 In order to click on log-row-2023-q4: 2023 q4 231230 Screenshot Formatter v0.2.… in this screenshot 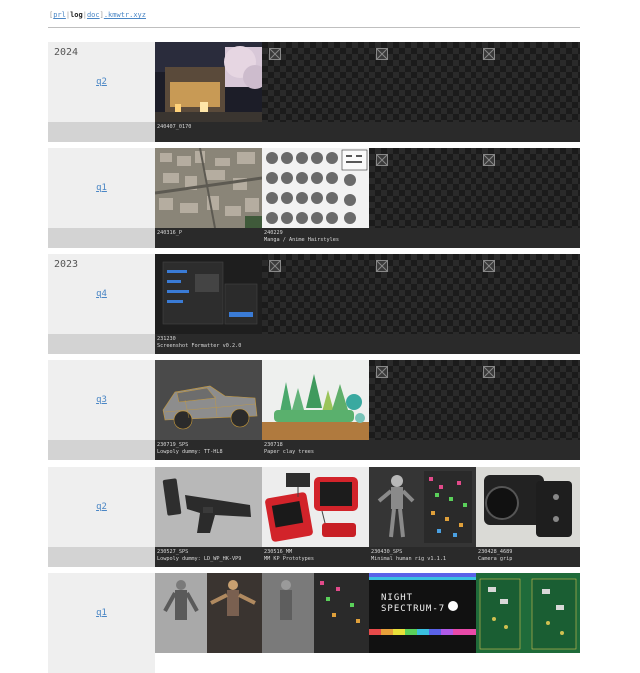, I will do `click(314, 304)`.